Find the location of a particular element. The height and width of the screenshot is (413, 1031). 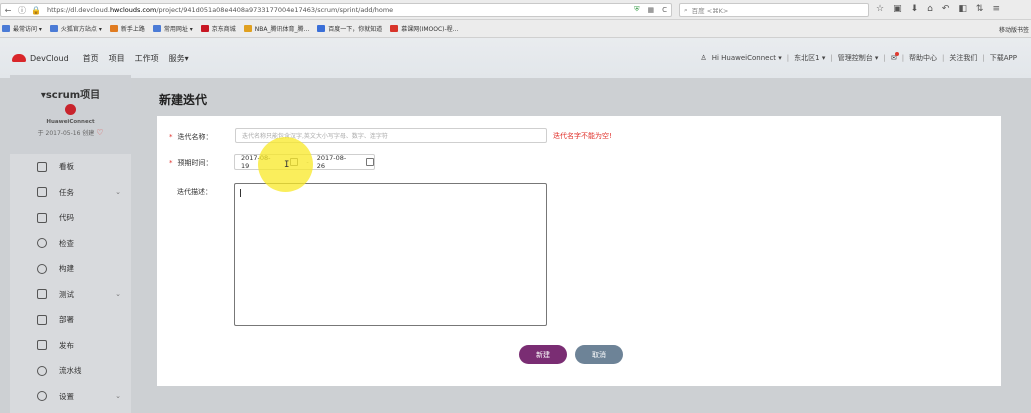

bookmark-item: 常用网址 ▾ is located at coordinates (172, 28).